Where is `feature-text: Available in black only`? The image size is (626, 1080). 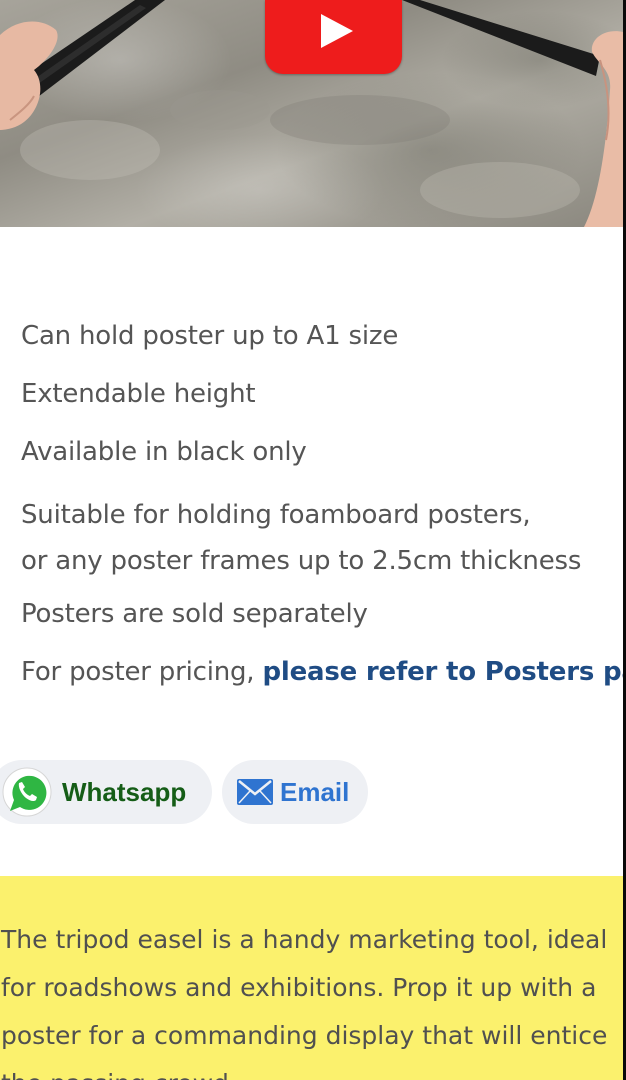
feature-text: Available in black only is located at coordinates (164, 452).